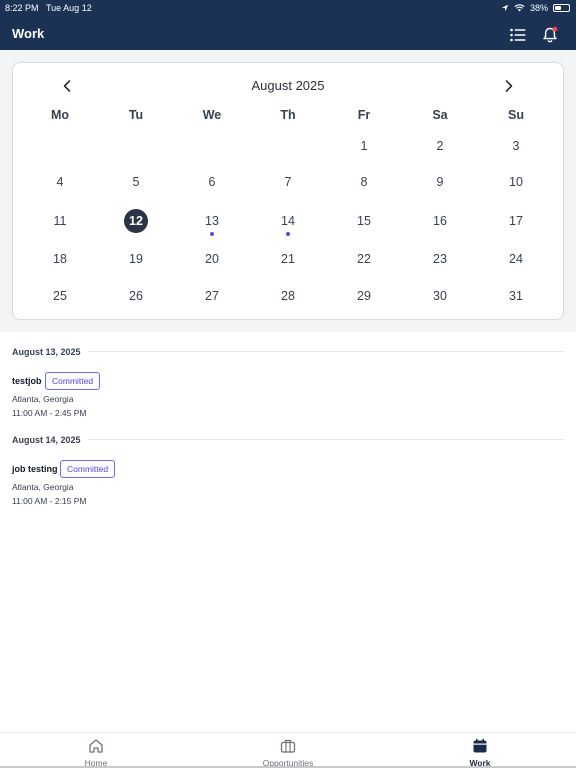  I want to click on day-number: 4, so click(60, 182).